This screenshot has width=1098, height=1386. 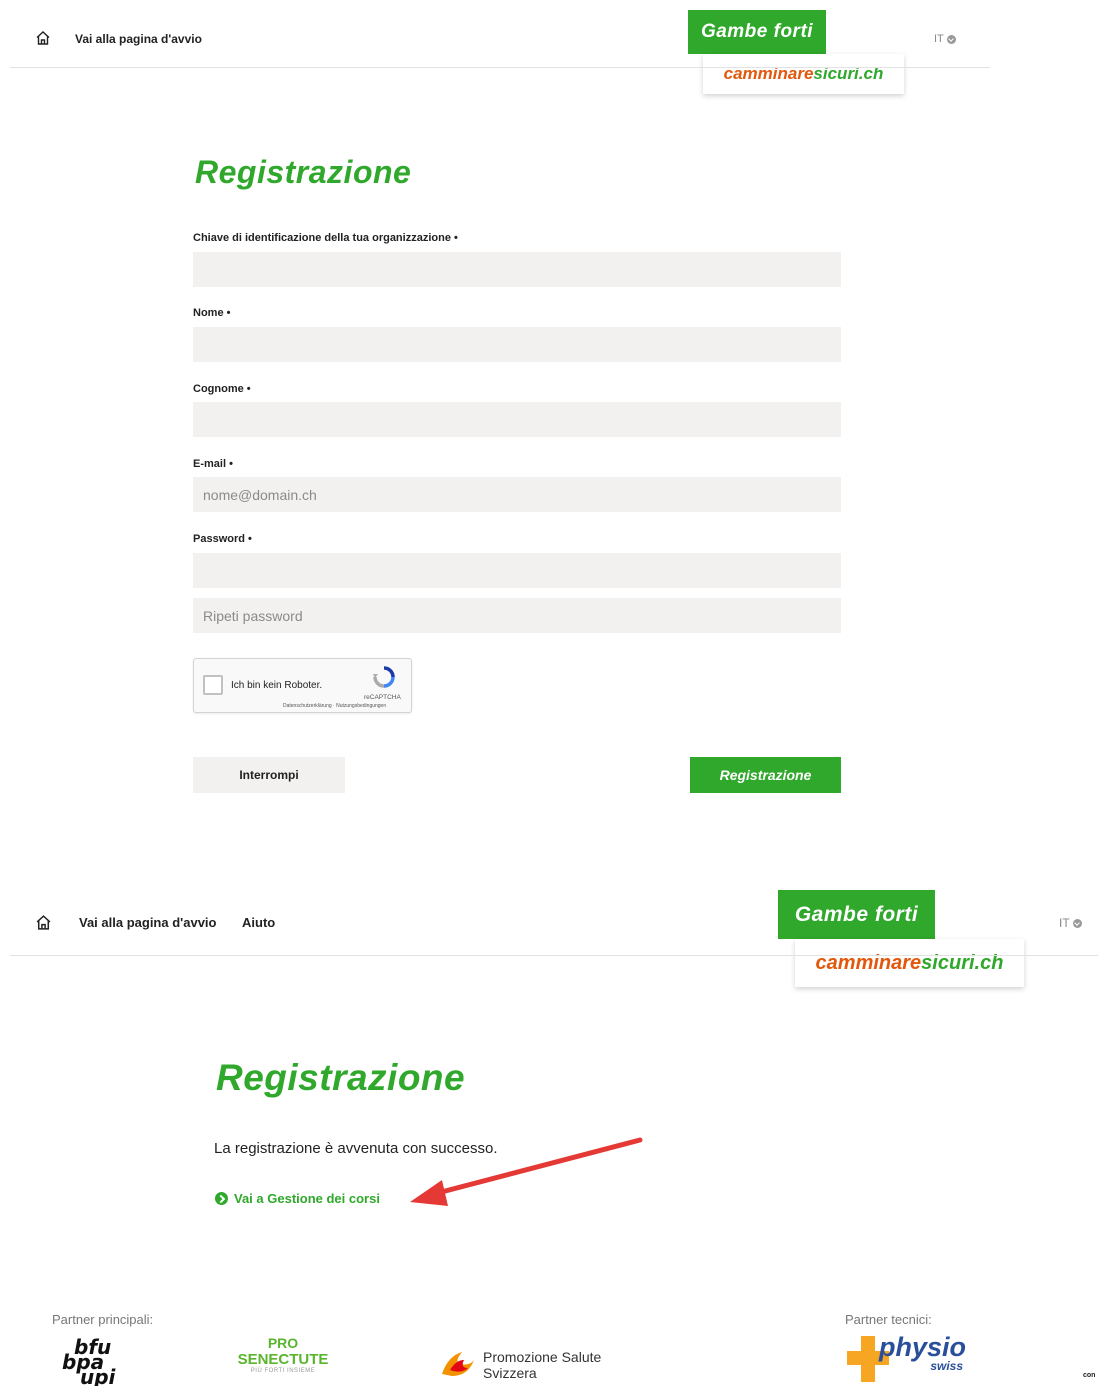 I want to click on promotion-line-1: Promozione Salute, so click(x=542, y=1357).